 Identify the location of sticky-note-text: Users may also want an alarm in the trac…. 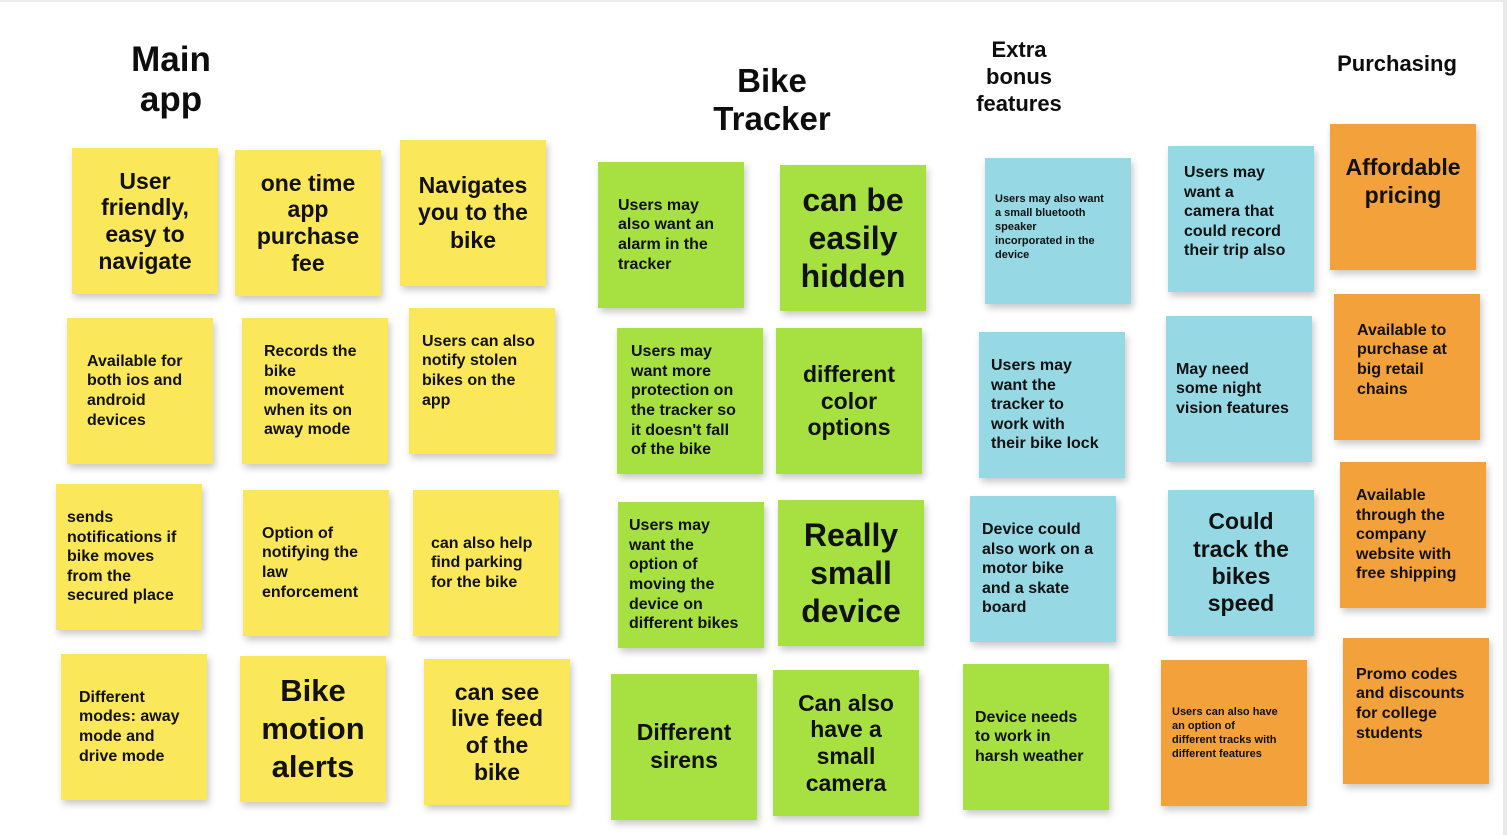
(666, 234).